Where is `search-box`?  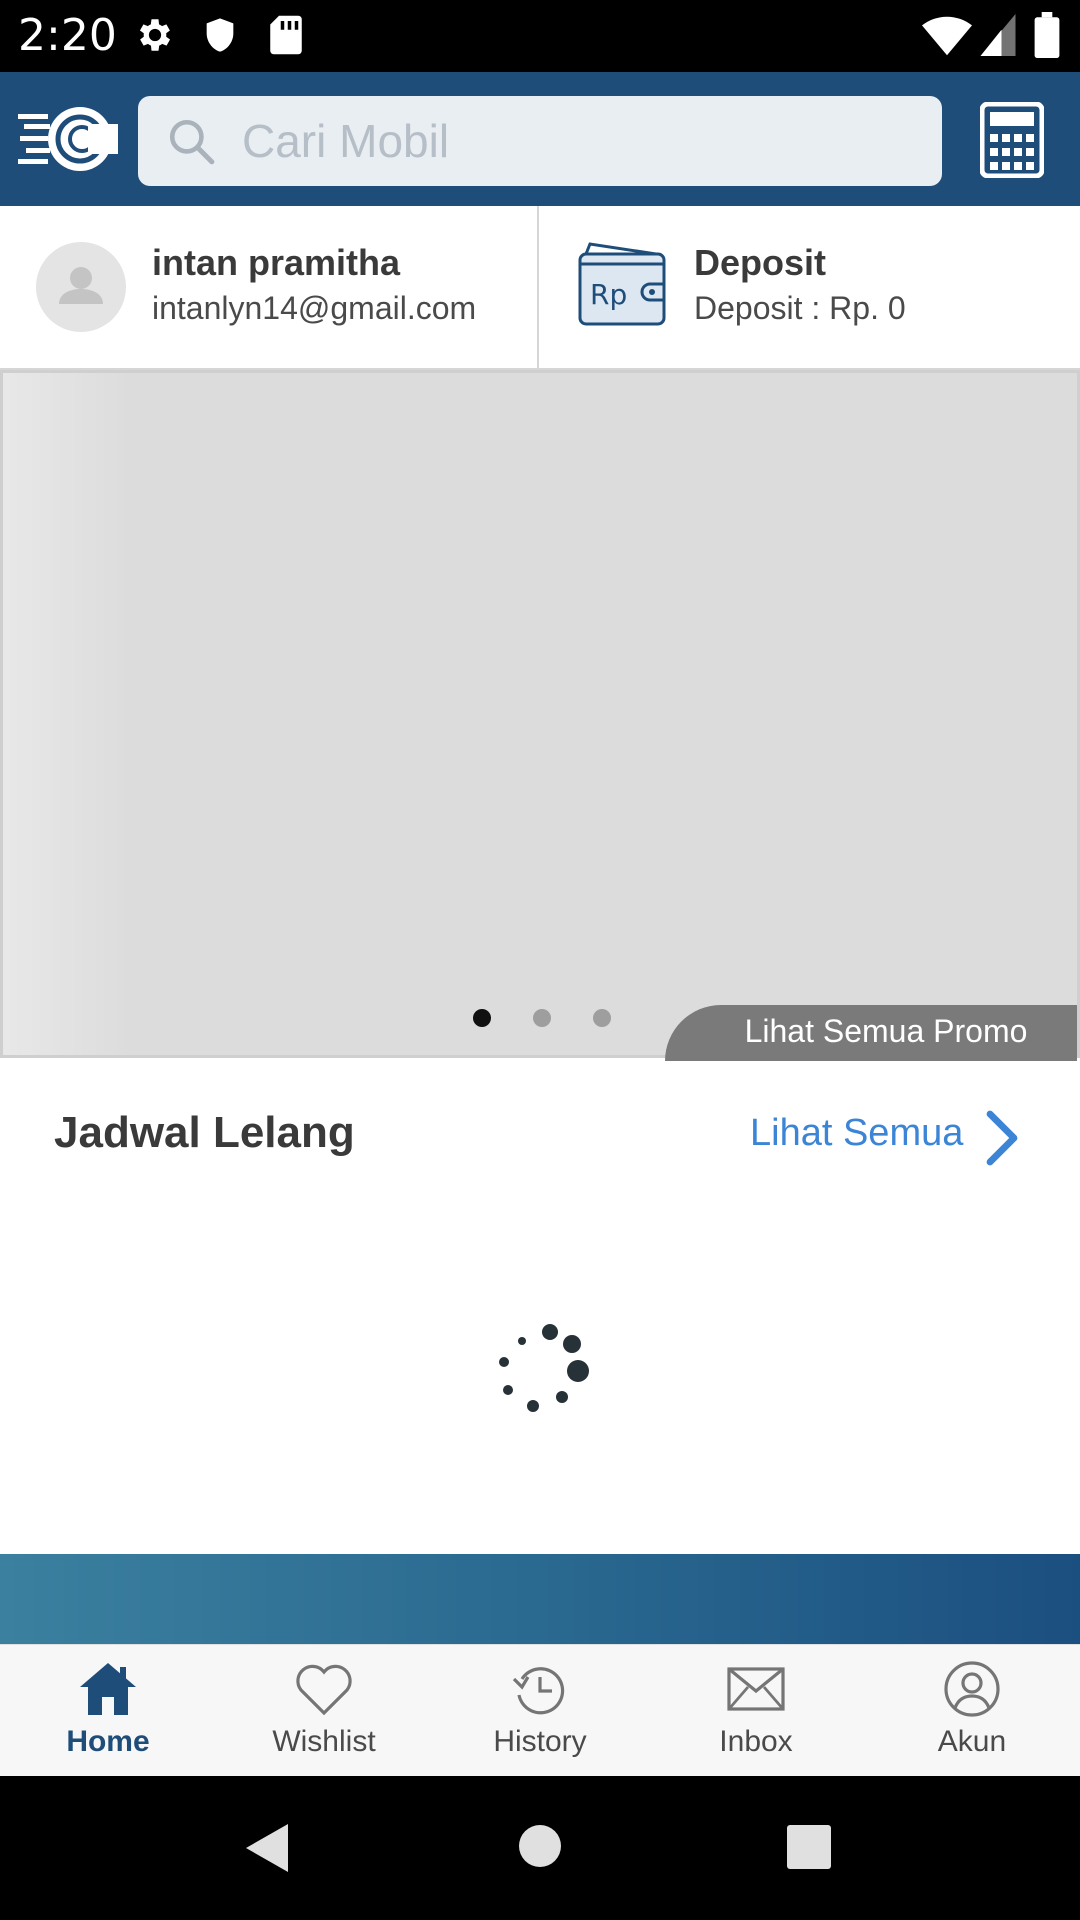
search-box is located at coordinates (540, 141).